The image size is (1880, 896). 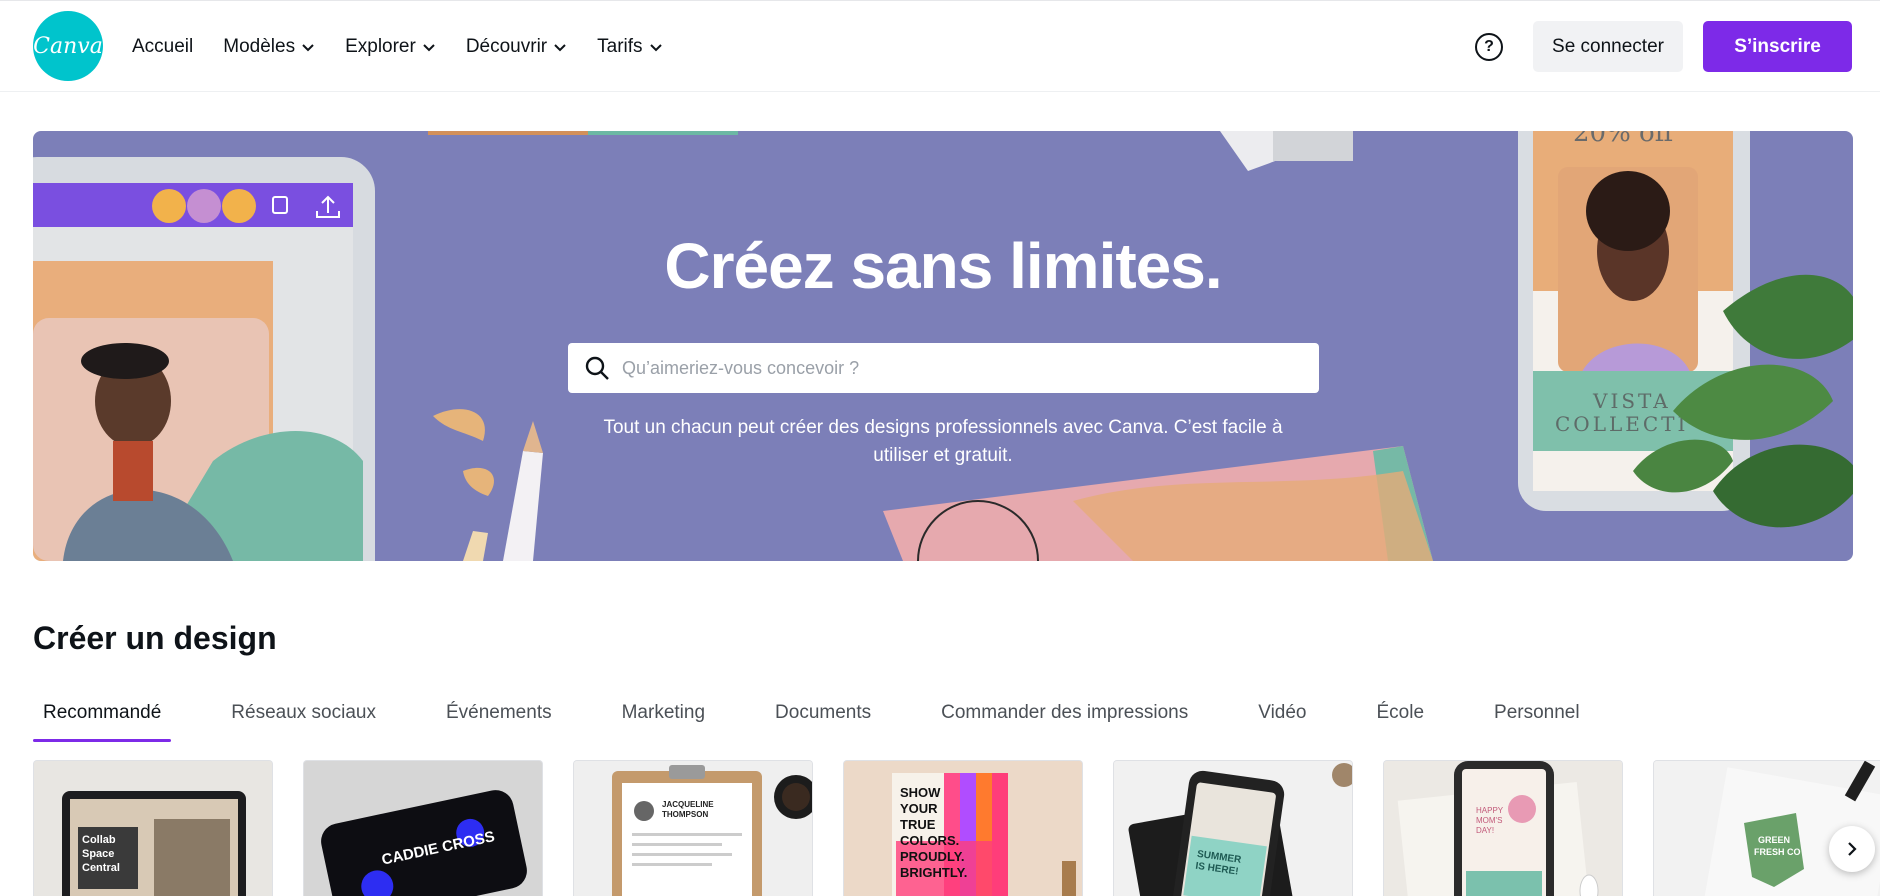 What do you see at coordinates (688, 804) in the screenshot?
I see `svg-text: JACQUELINE` at bounding box center [688, 804].